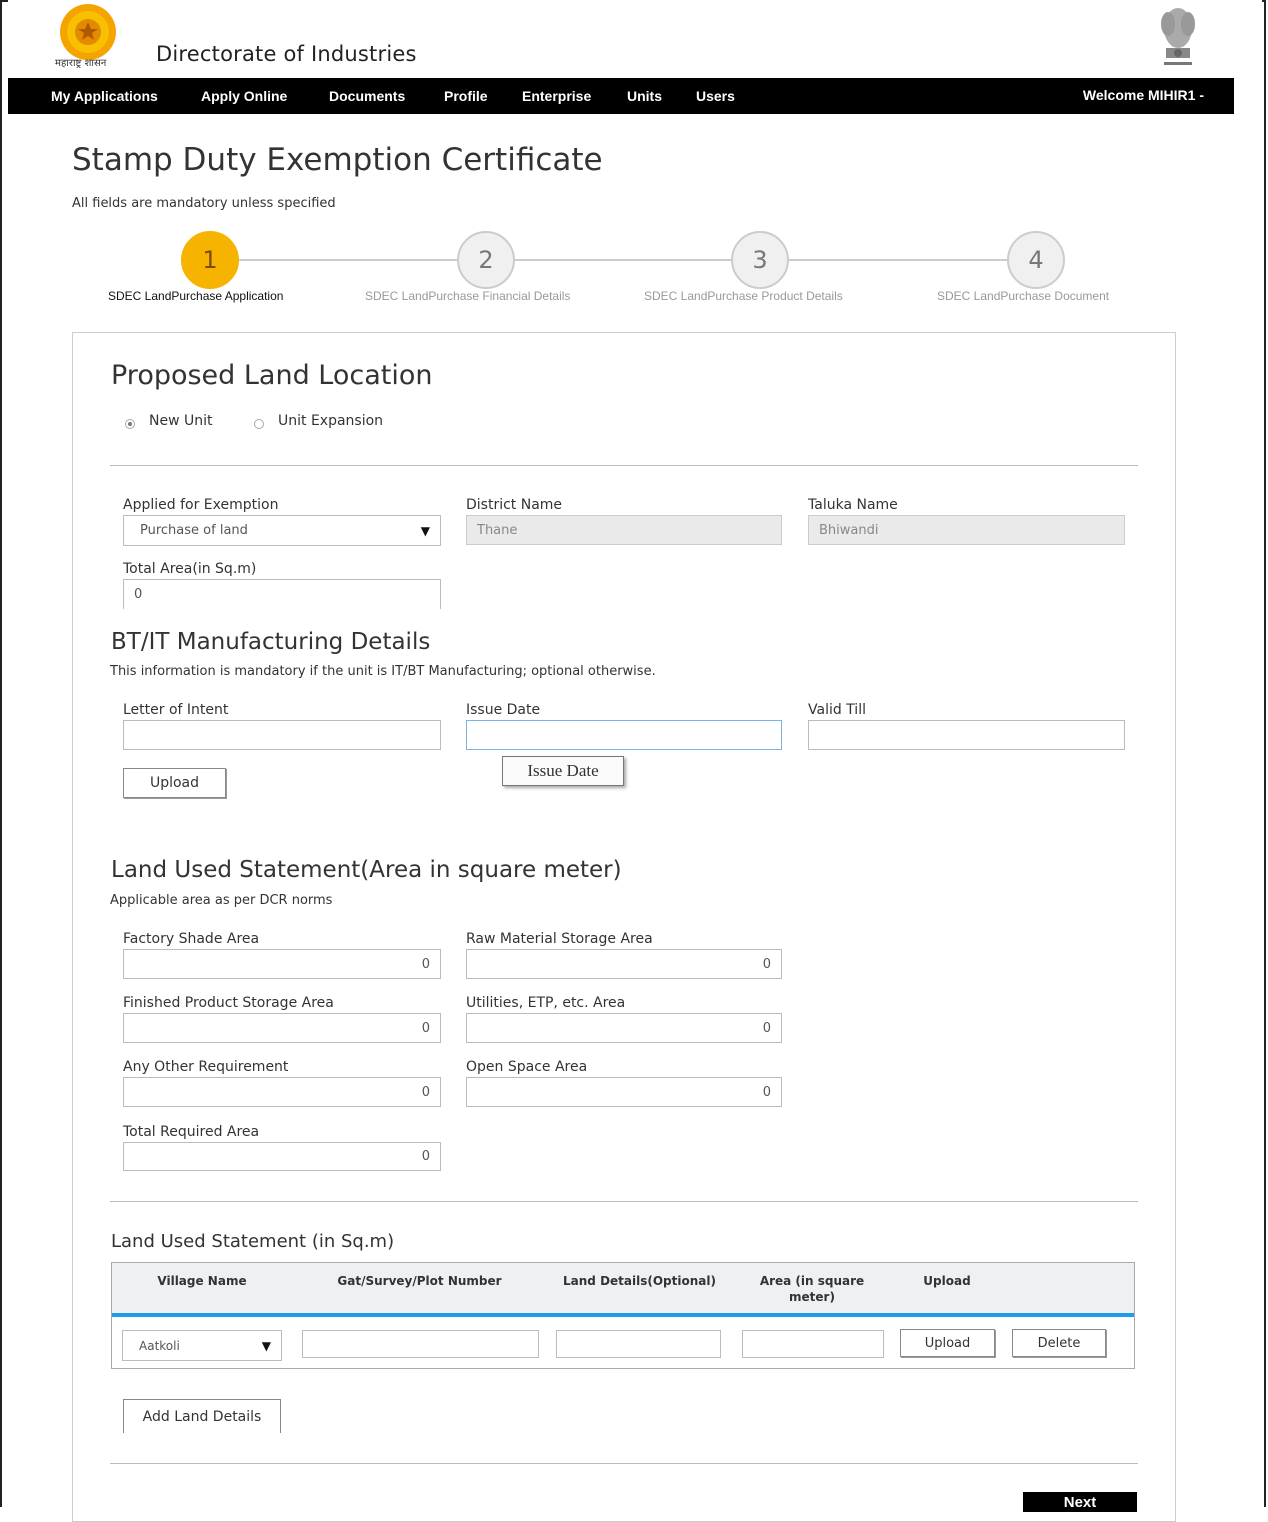 The image size is (1268, 1522). I want to click on finished-product-label: Finished Product Storage Area, so click(228, 1003).